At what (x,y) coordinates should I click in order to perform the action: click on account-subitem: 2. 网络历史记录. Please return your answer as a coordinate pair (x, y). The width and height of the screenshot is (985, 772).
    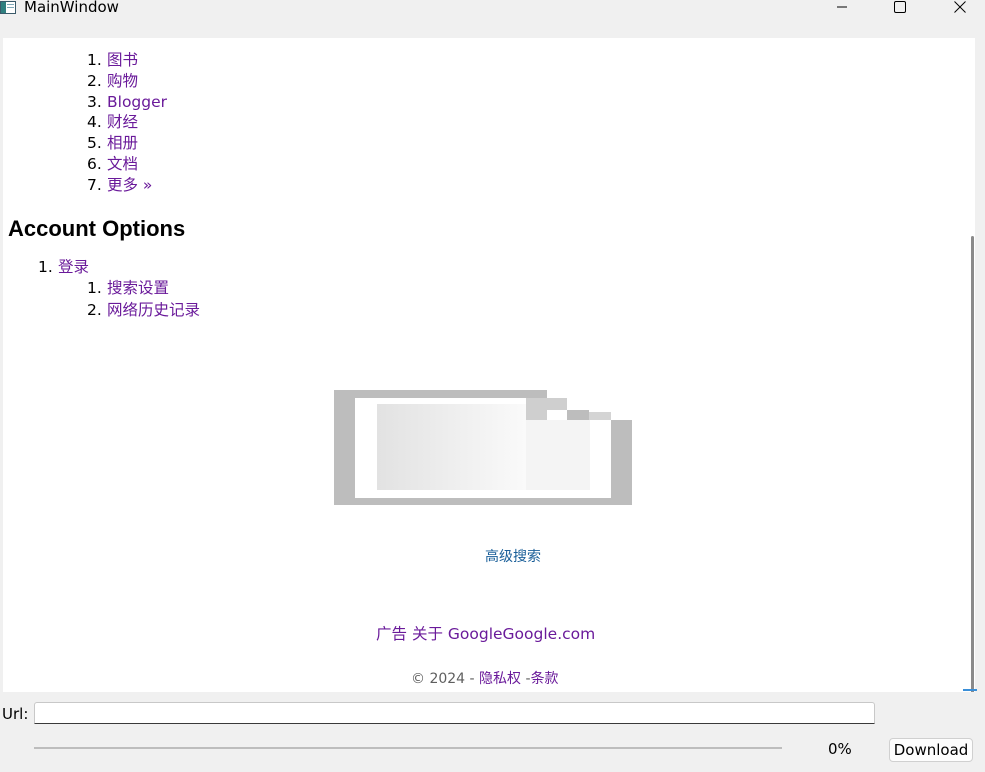
    Looking at the image, I should click on (143, 311).